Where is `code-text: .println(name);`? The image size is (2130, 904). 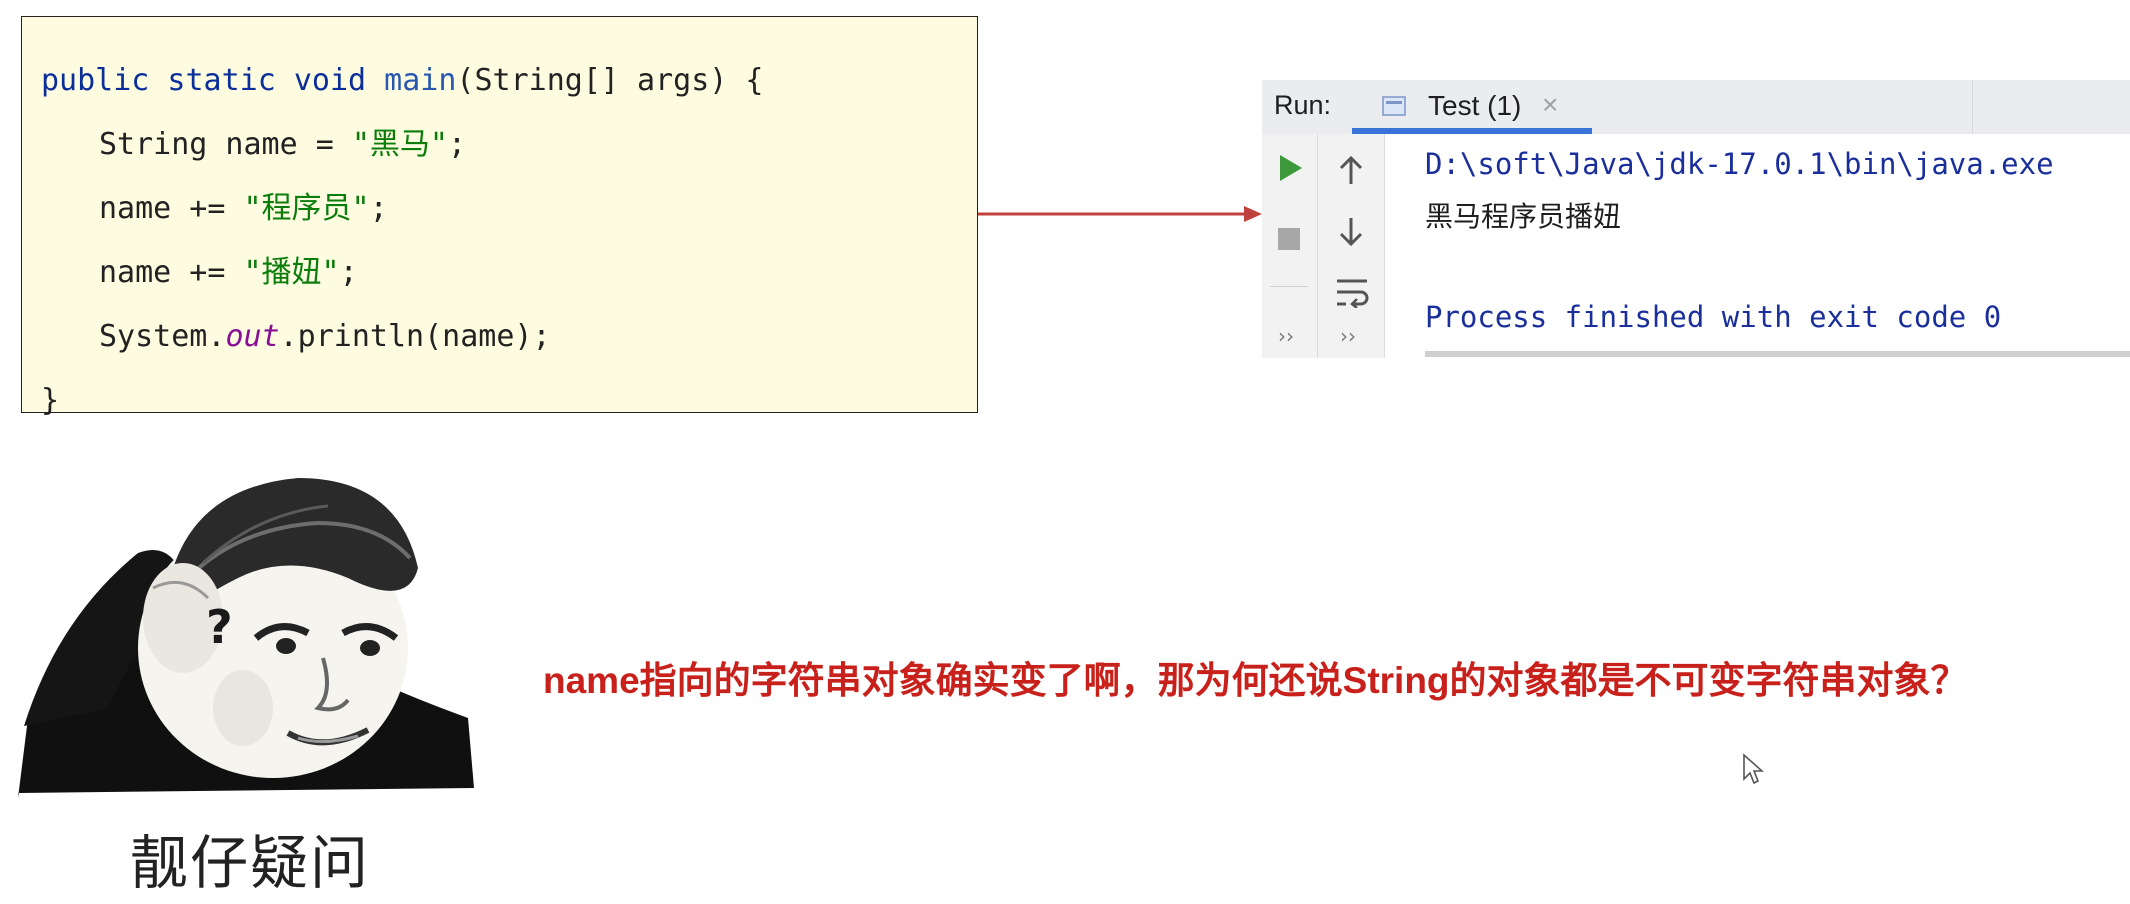
code-text: .println(name); is located at coordinates (415, 336).